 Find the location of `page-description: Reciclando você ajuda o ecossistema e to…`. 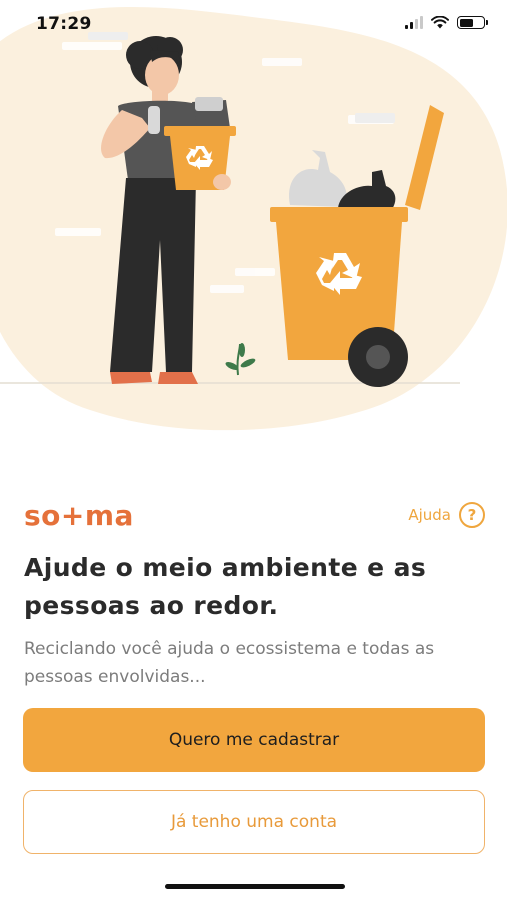

page-description: Reciclando você ajuda o ecossistema e to… is located at coordinates (229, 663).